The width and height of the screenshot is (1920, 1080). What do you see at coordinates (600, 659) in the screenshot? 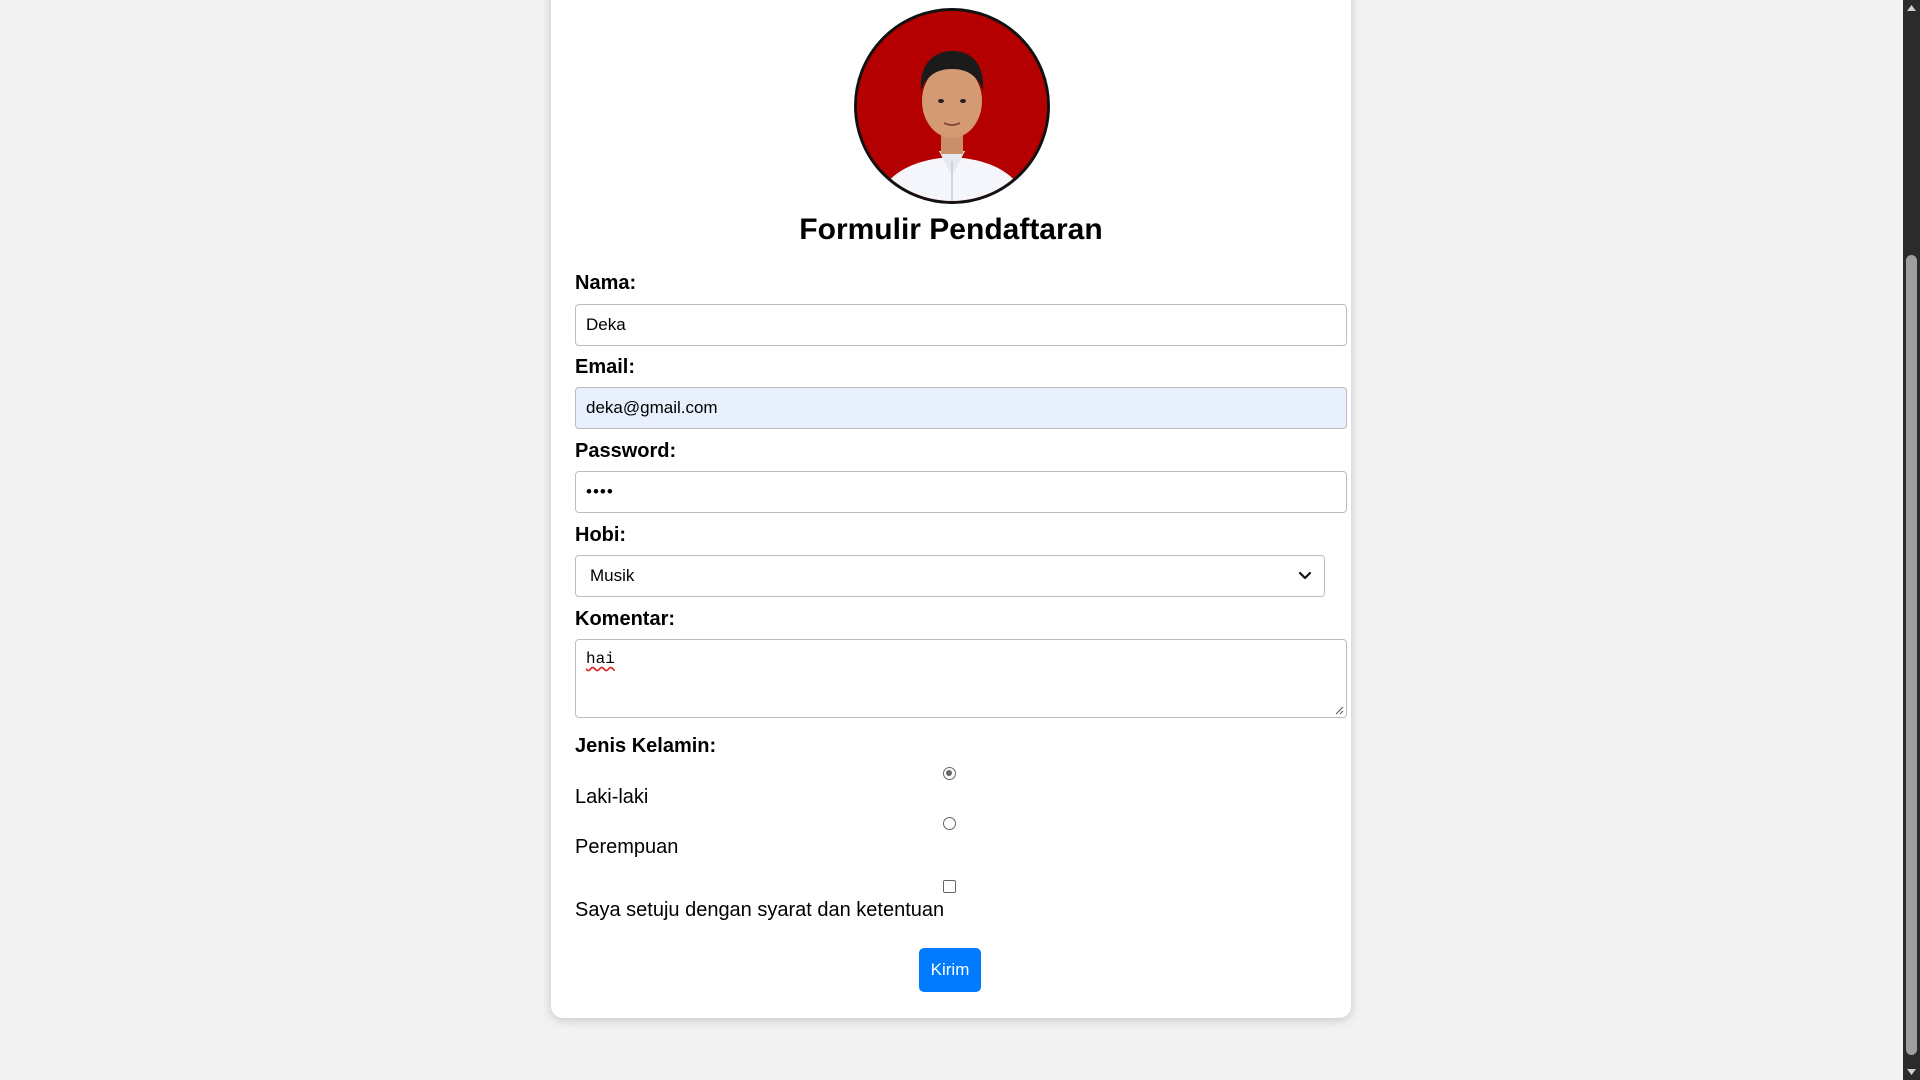
I see `comment-text: hai` at bounding box center [600, 659].